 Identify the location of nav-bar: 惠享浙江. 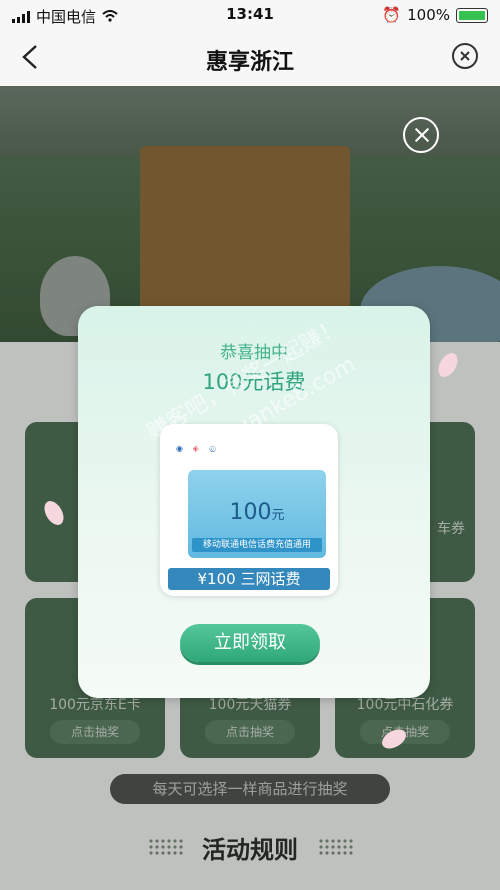
(250, 58).